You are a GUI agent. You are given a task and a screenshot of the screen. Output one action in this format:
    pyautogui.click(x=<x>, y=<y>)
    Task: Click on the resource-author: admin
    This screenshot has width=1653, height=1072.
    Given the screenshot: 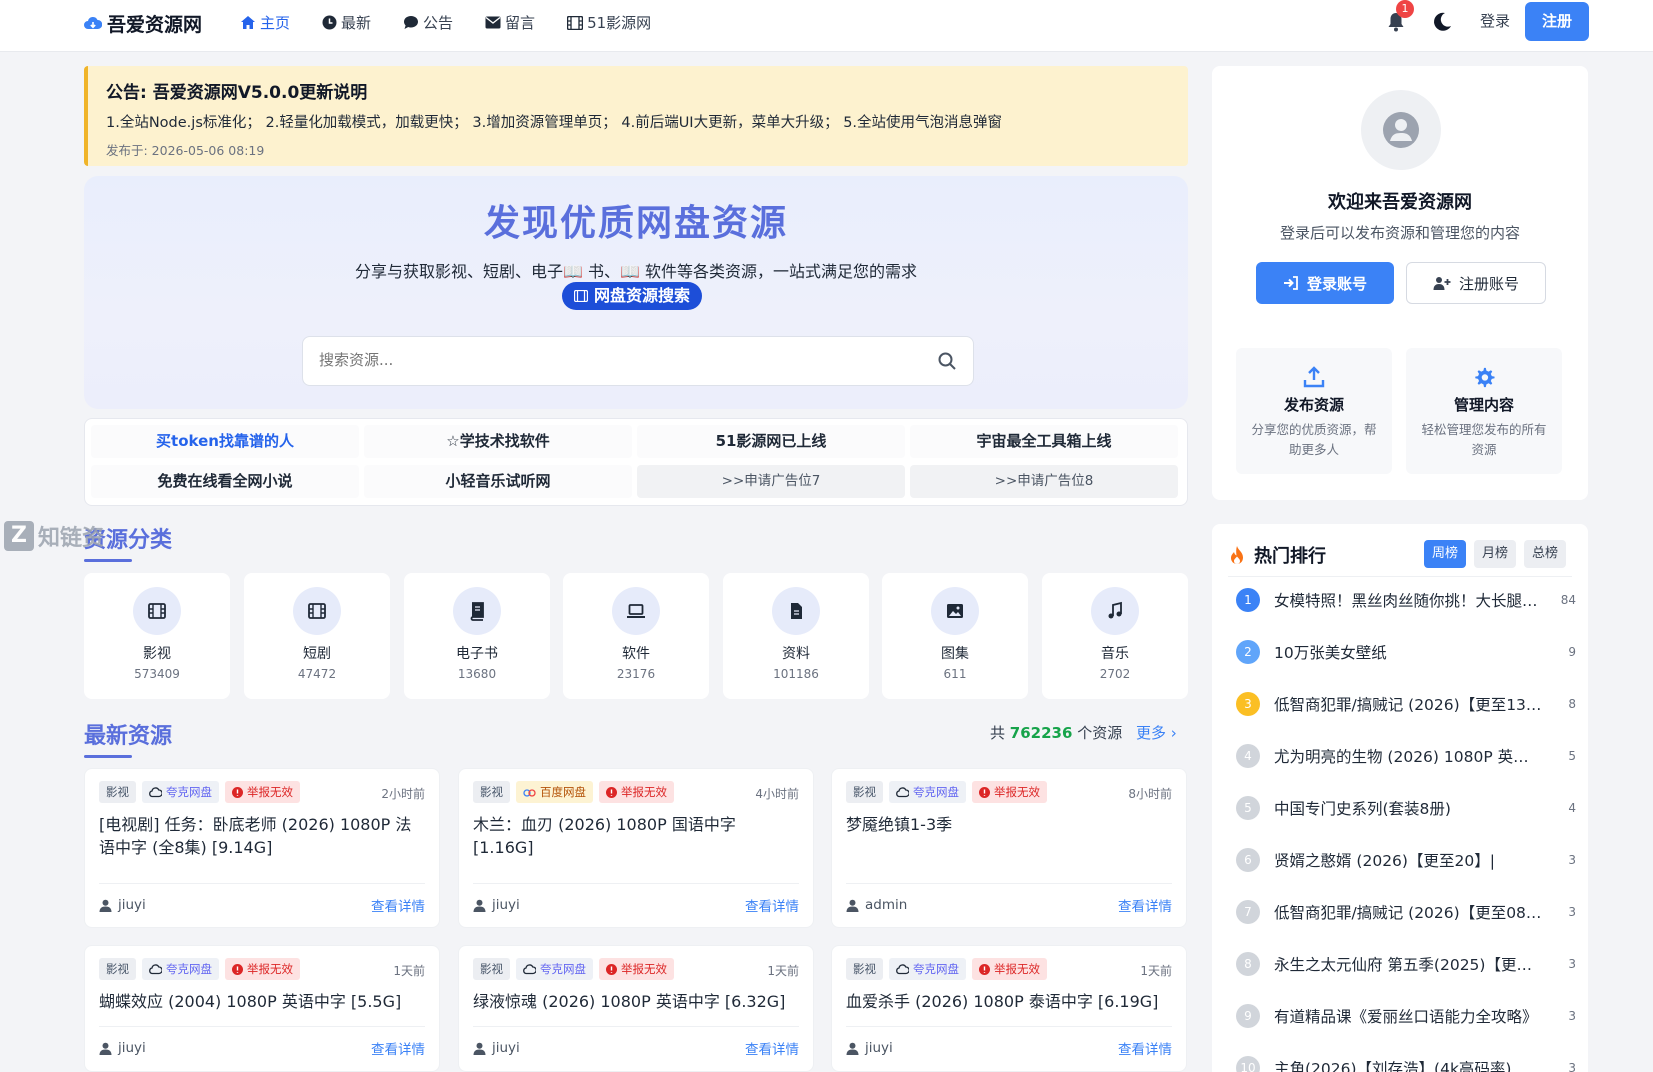 What is the action you would take?
    pyautogui.click(x=876, y=905)
    